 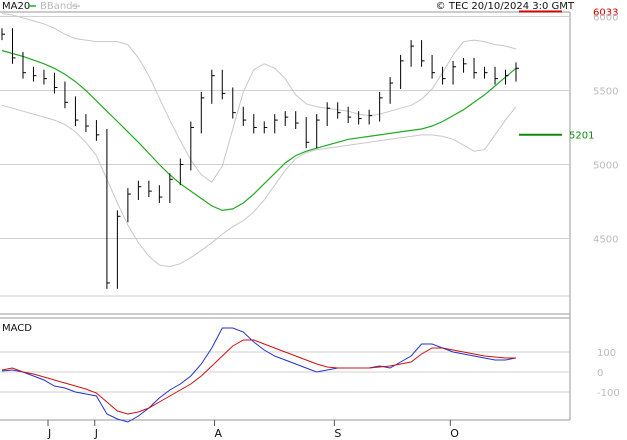 I want to click on signal-line, so click(x=258, y=377).